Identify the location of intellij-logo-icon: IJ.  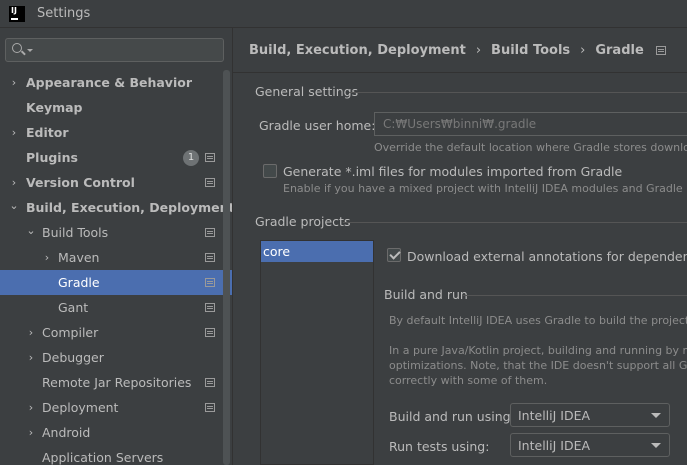
(17, 13).